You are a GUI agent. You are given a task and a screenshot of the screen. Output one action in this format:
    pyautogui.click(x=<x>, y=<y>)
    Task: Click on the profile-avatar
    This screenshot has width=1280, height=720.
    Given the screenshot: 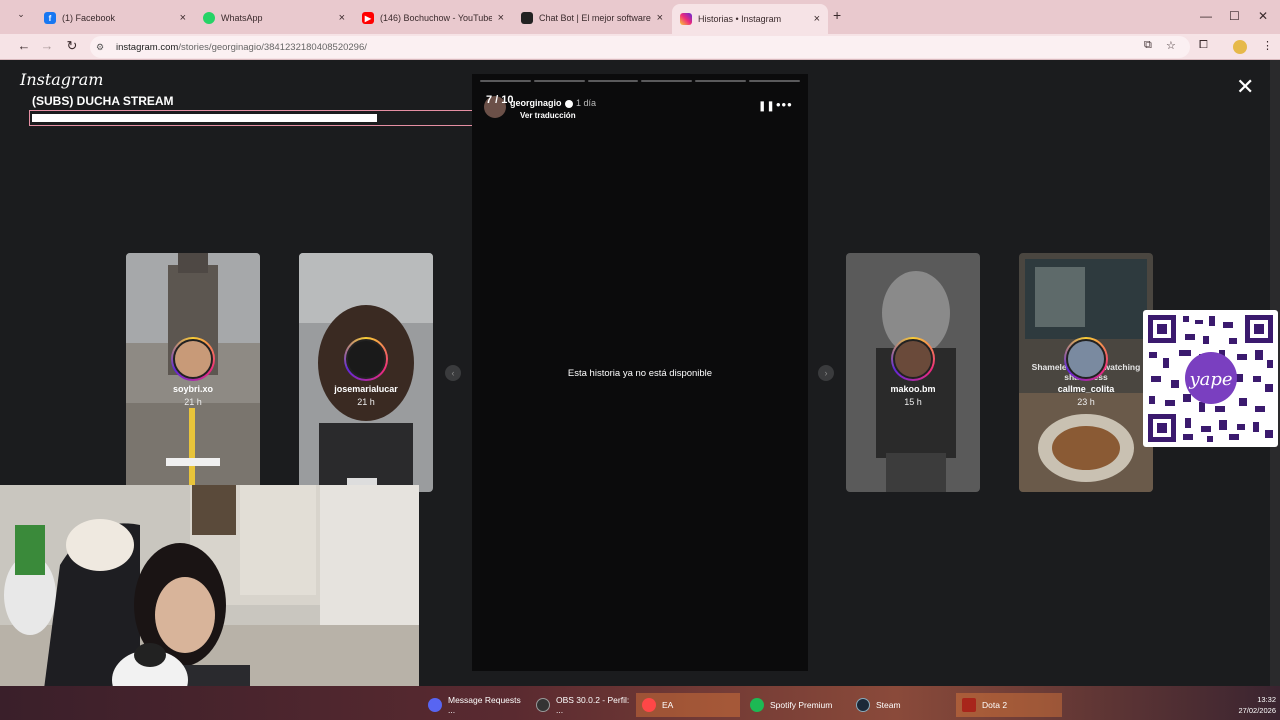 What is the action you would take?
    pyautogui.click(x=1240, y=47)
    